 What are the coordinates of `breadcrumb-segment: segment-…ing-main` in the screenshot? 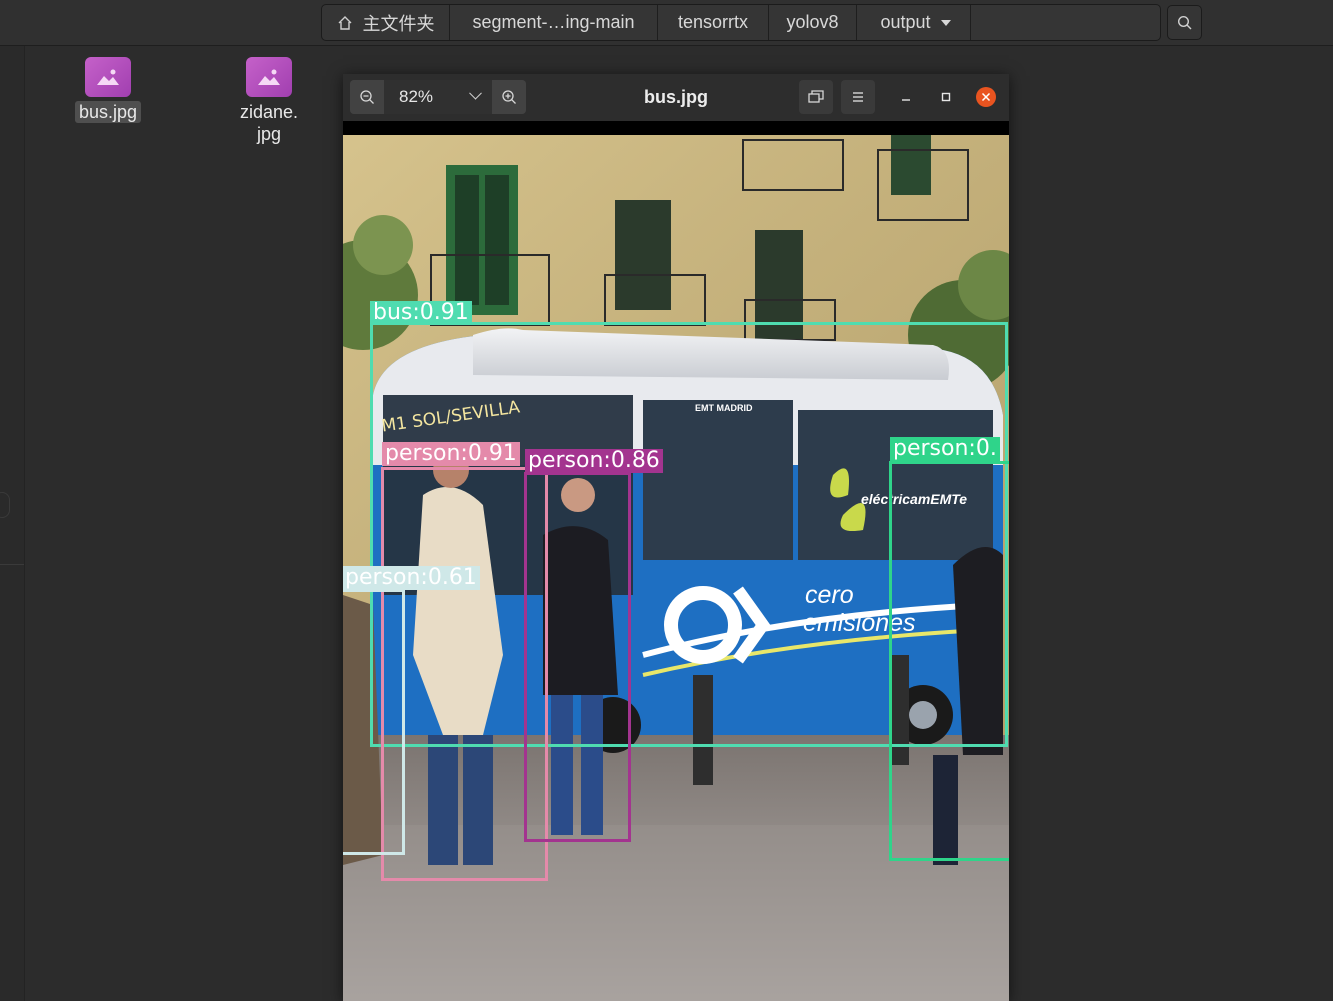 It's located at (554, 22).